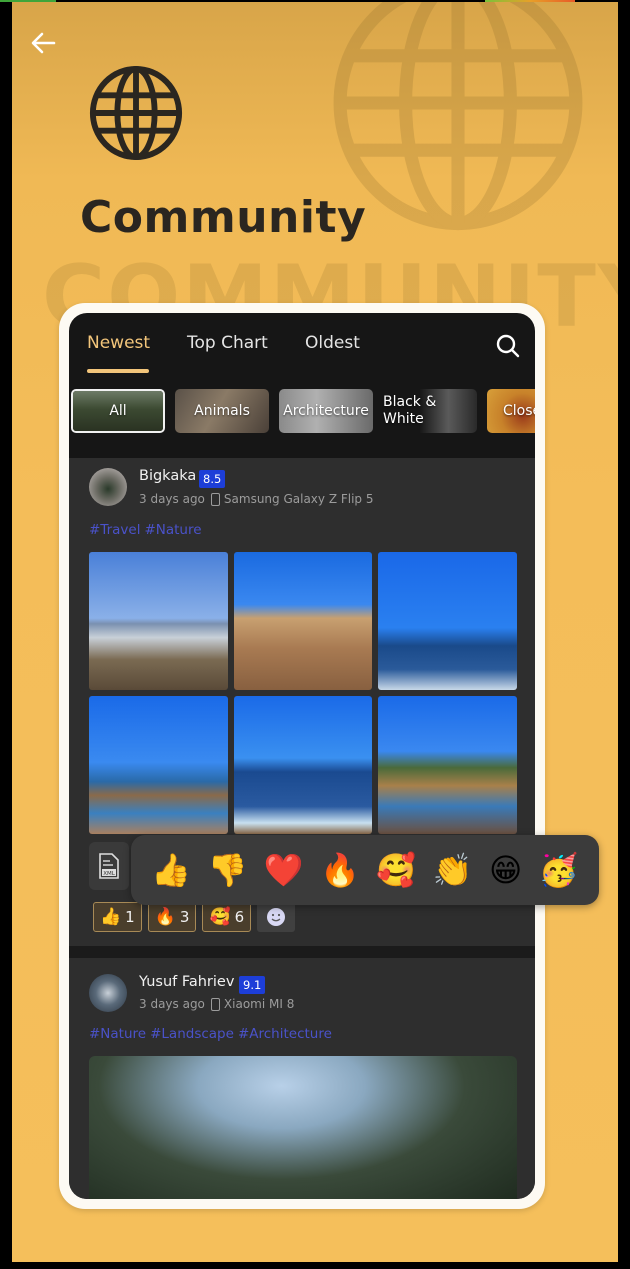  I want to click on reaction-smiling-hearts: 🥰 6, so click(227, 917).